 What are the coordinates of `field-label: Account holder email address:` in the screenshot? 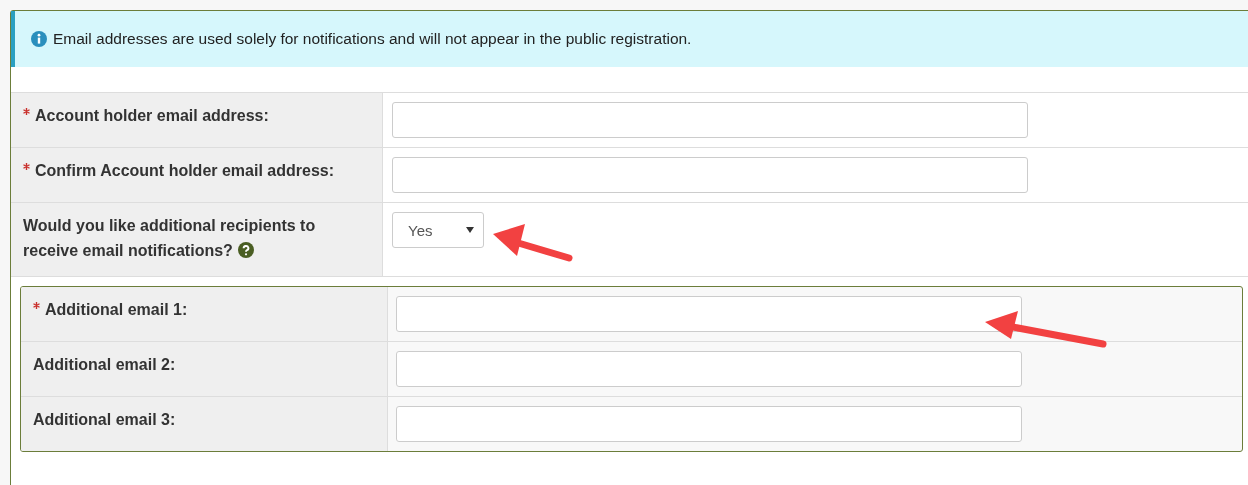 It's located at (152, 116).